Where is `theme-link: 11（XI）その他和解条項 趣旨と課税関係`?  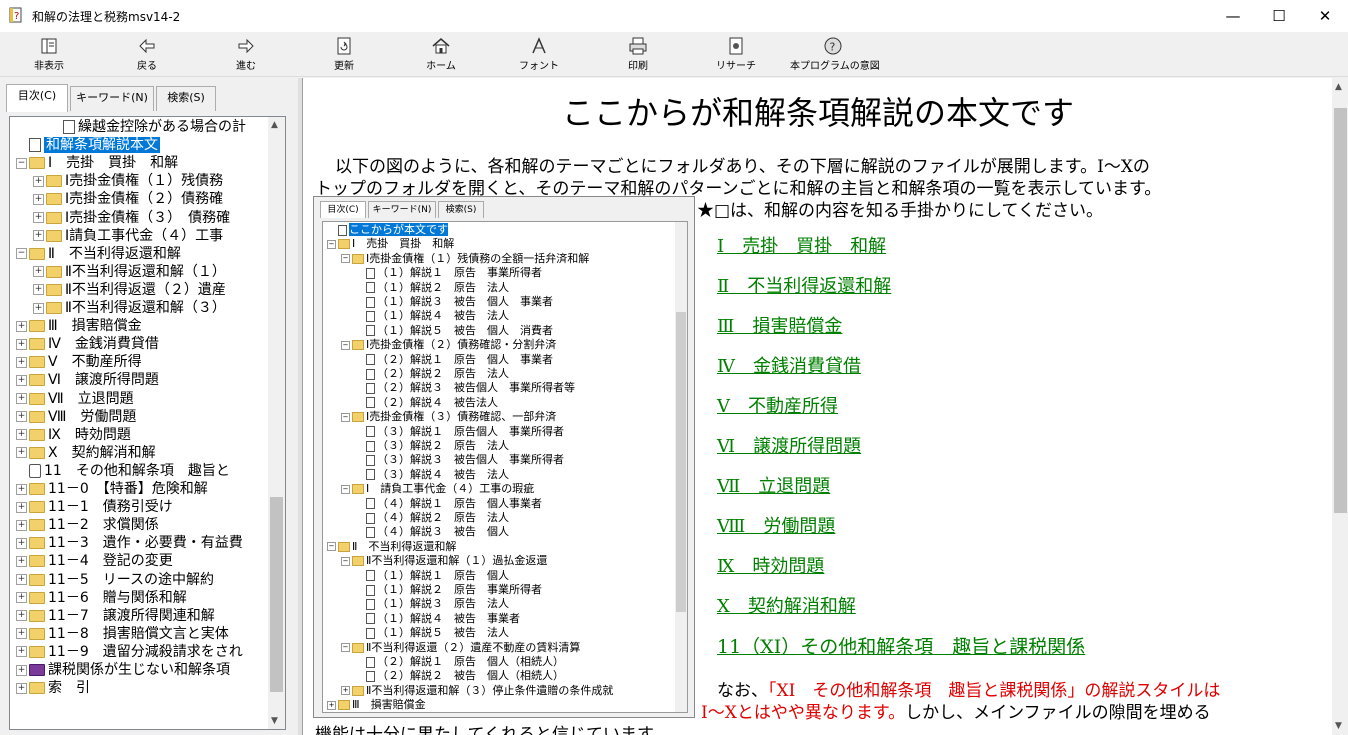
theme-link: 11（XI）その他和解条項 趣旨と課税関係 is located at coordinates (901, 645).